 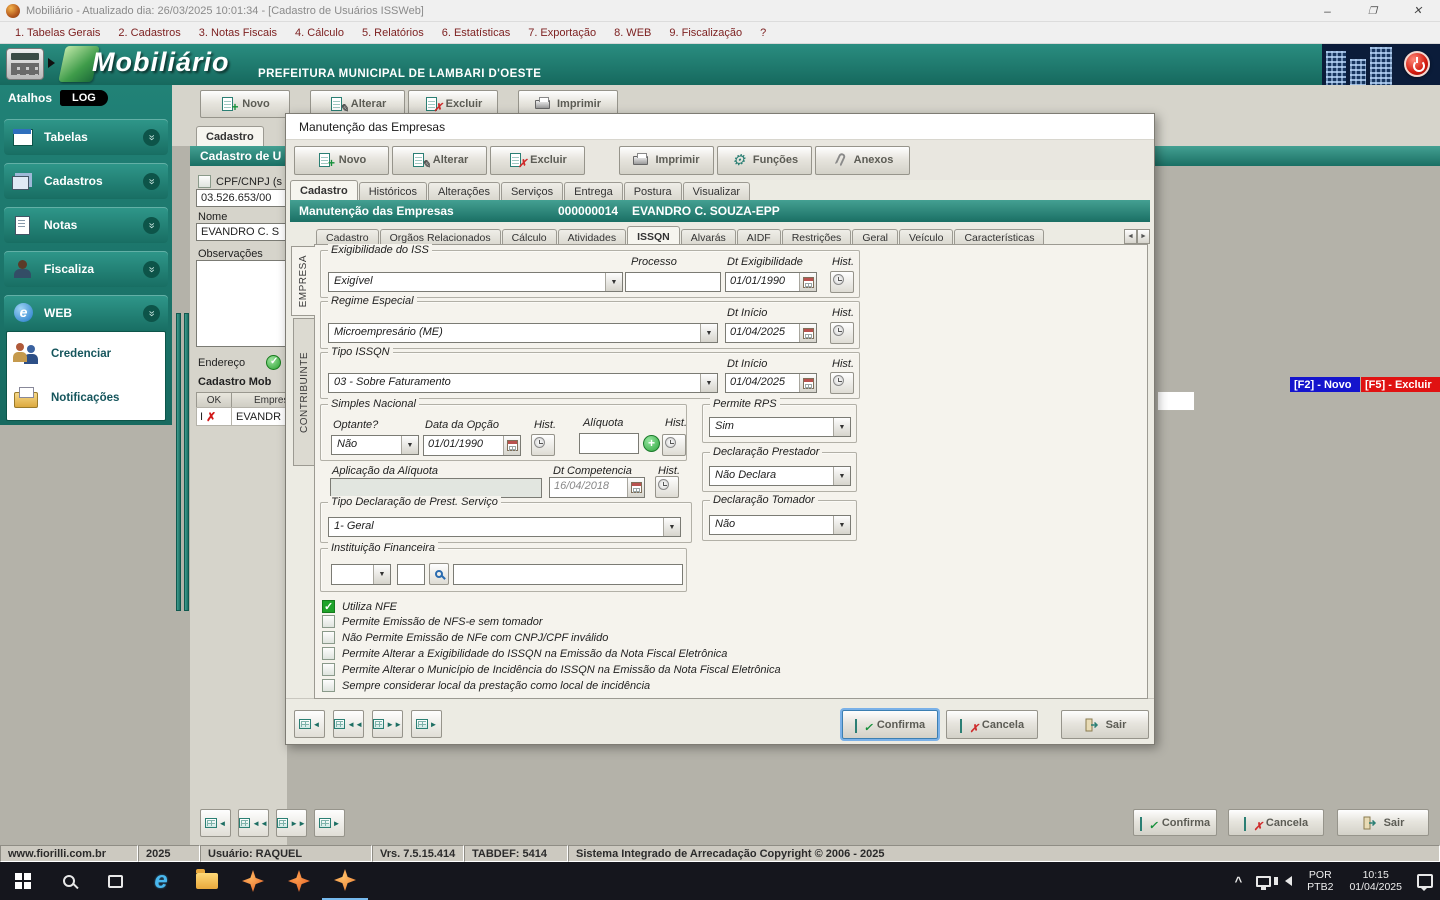 What do you see at coordinates (348, 724) in the screenshot?
I see `dialog-nav-prev-button` at bounding box center [348, 724].